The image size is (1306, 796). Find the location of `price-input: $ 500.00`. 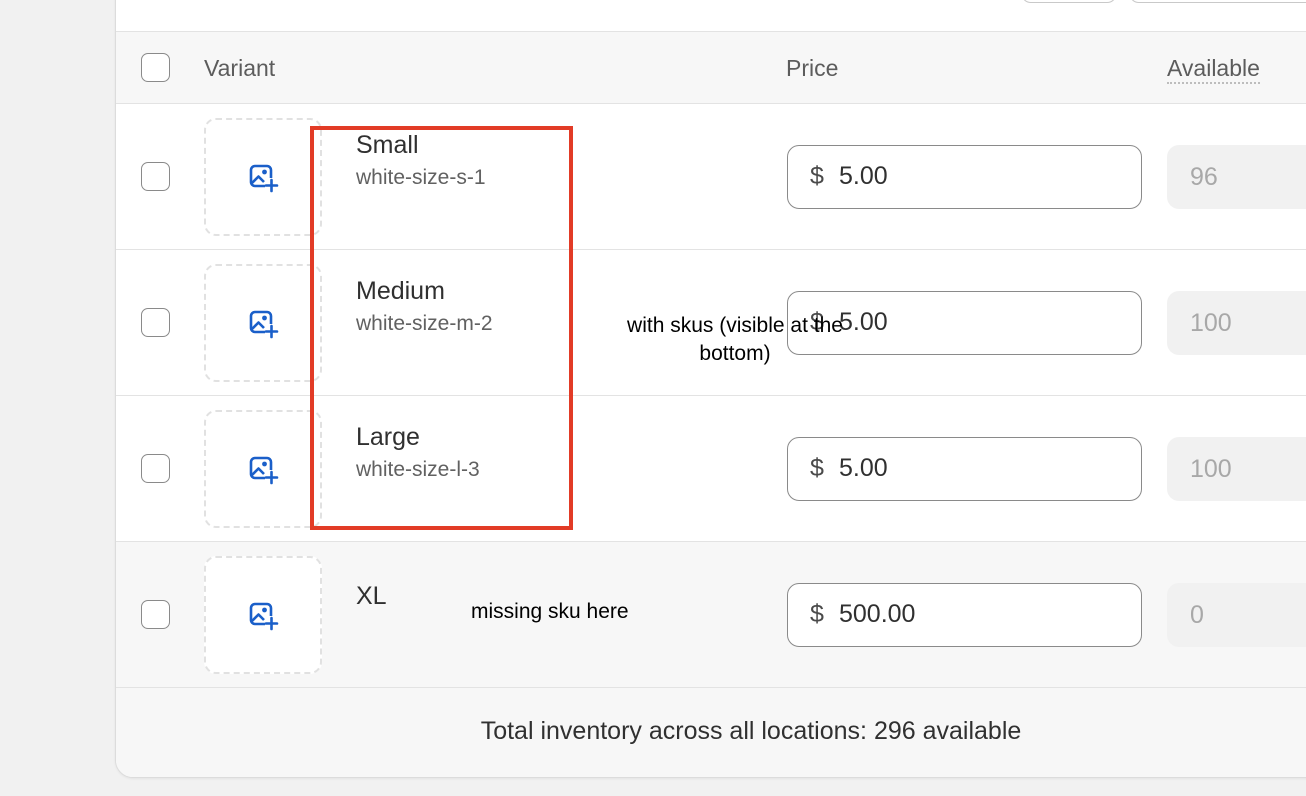

price-input: $ 500.00 is located at coordinates (964, 615).